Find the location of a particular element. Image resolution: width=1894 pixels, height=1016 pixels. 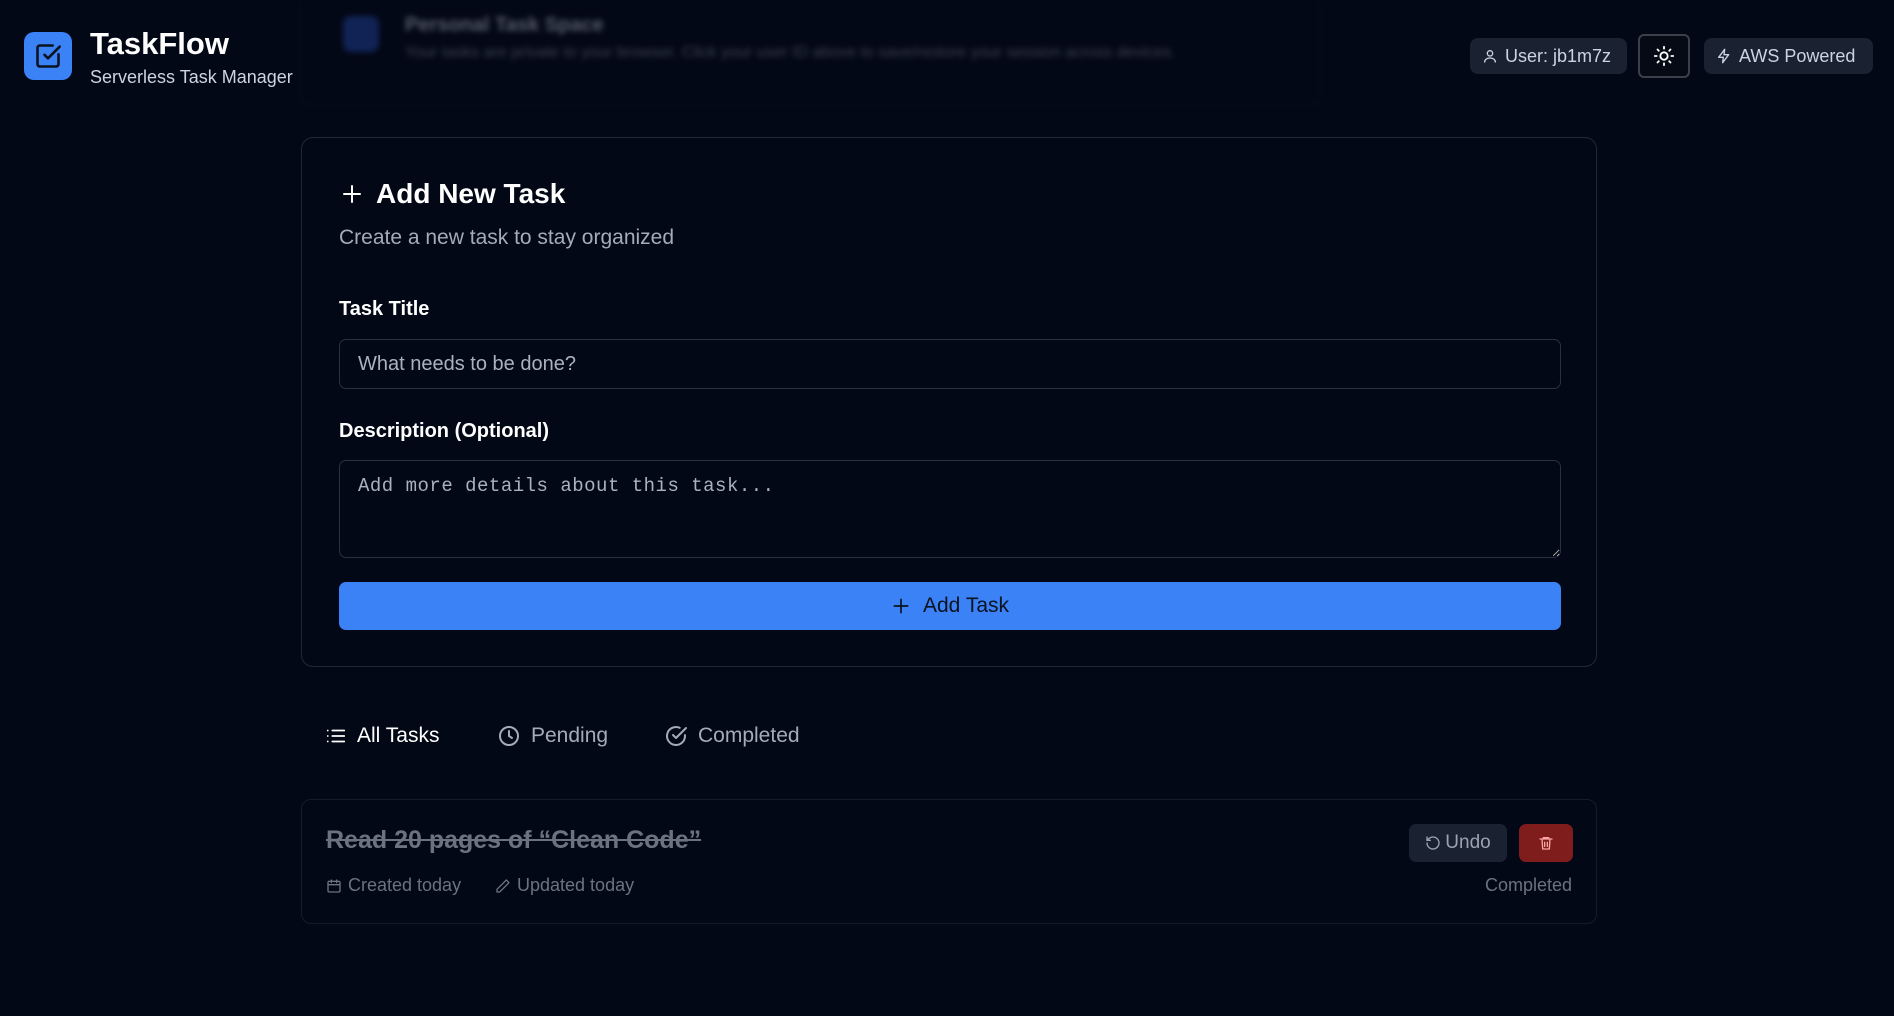

add-task-title: Add New Task is located at coordinates (471, 193).